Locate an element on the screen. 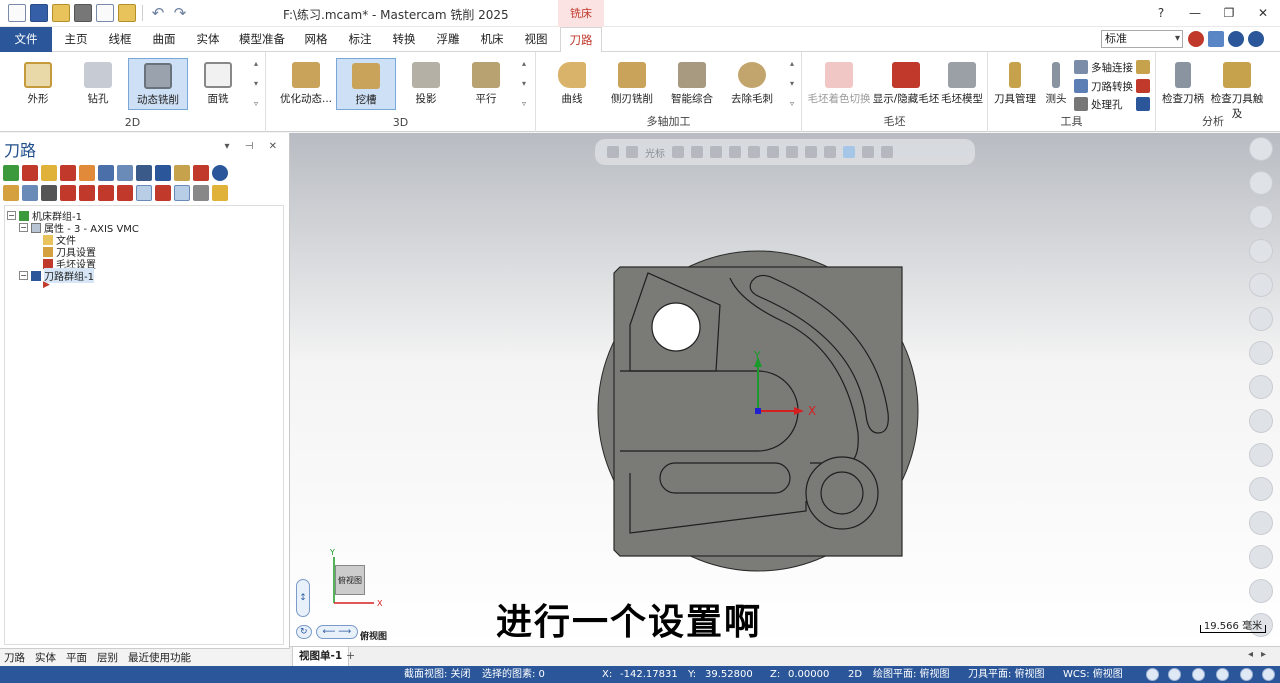 The image size is (1280, 683). cursor-label: 光标 is located at coordinates (655, 152).